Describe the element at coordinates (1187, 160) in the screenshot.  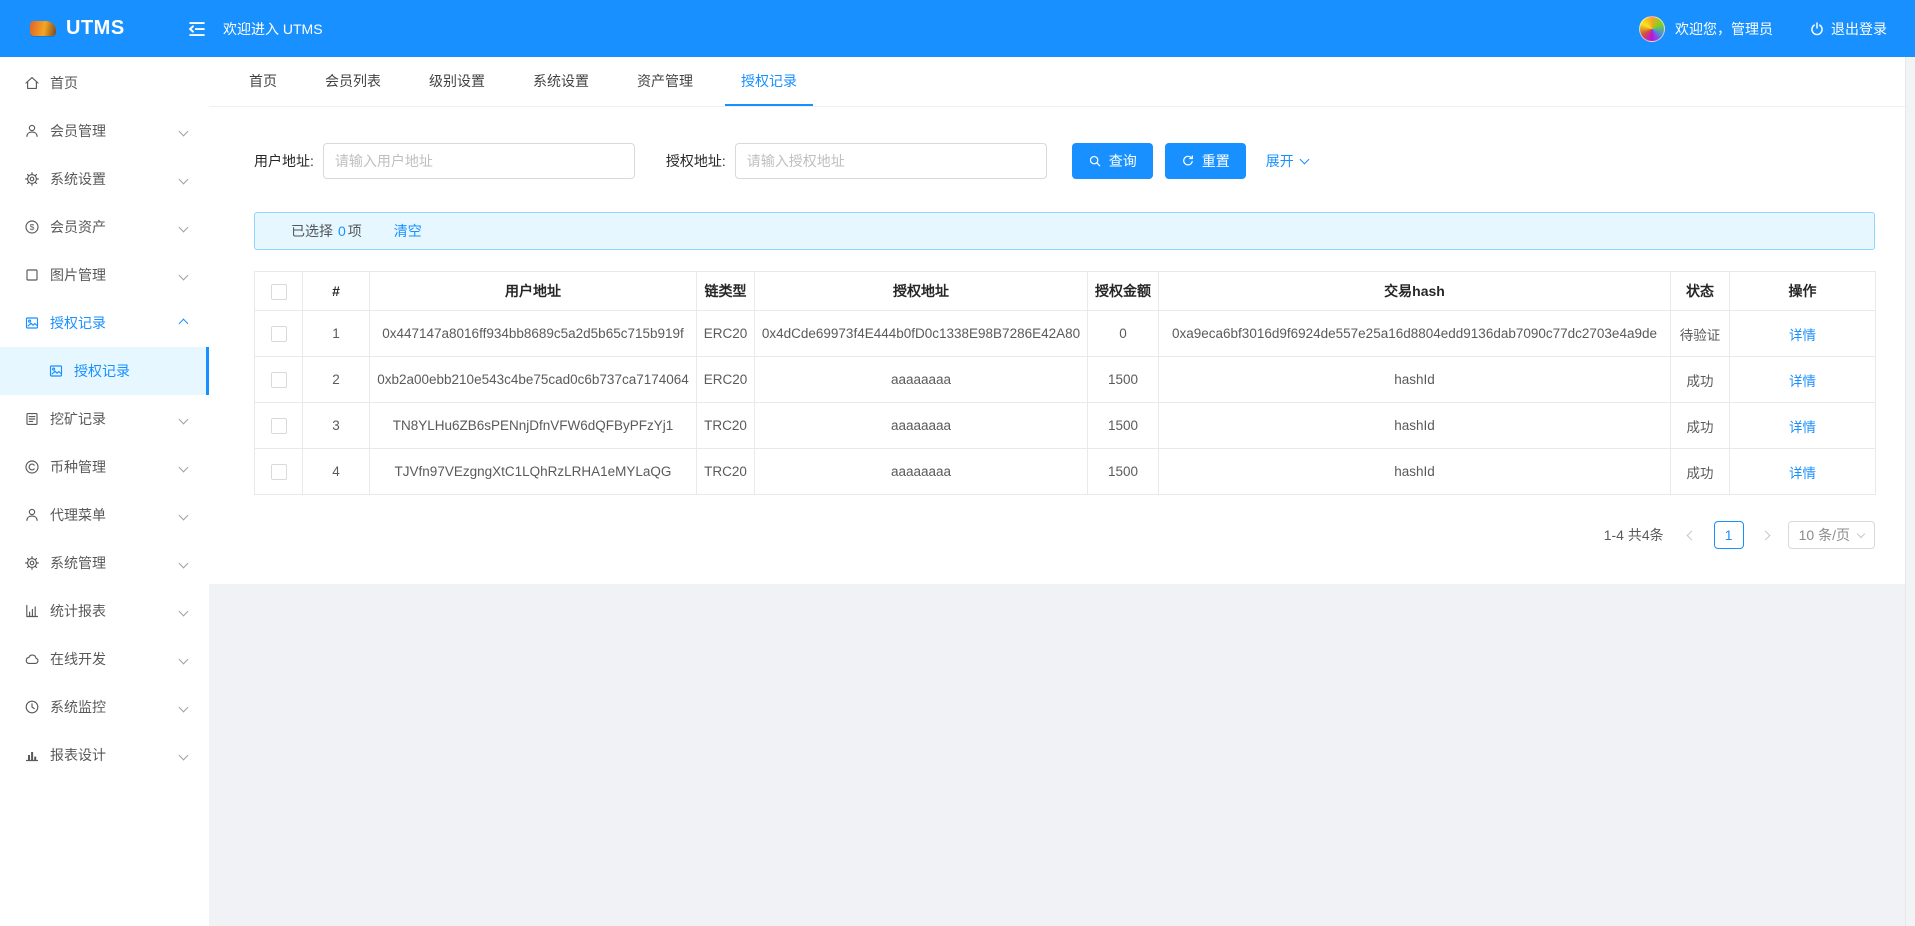
I see `refresh-icon` at that location.